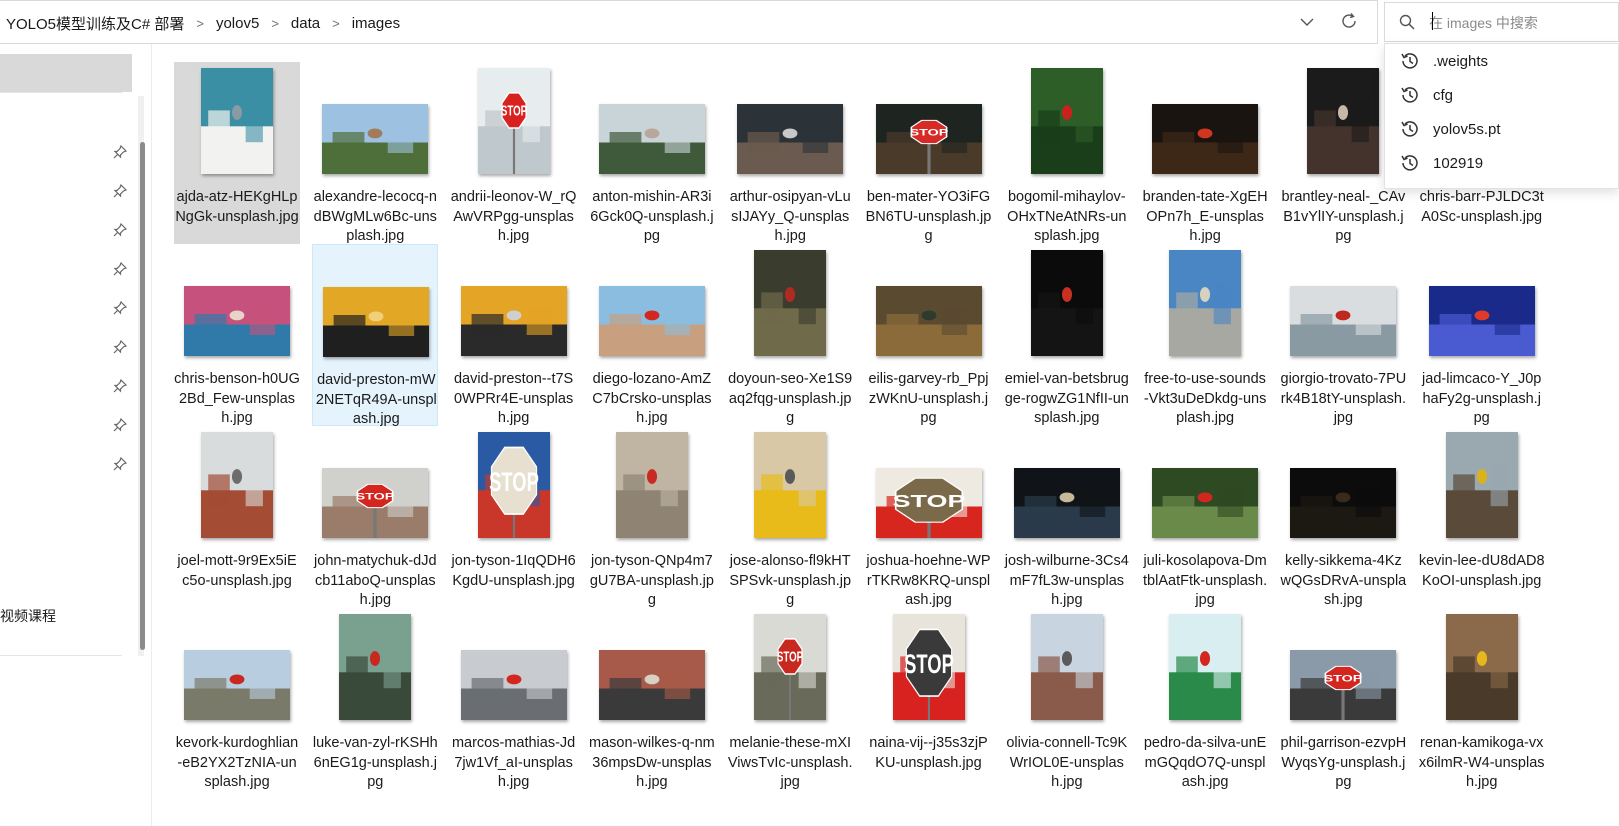 The image size is (1619, 826). What do you see at coordinates (237, 335) in the screenshot?
I see `file-item: chris-benson-h0UG2Bd_Few-unsplash.jpg` at bounding box center [237, 335].